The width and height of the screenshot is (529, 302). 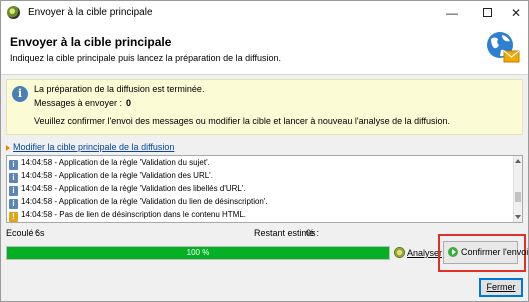 What do you see at coordinates (515, 13) in the screenshot?
I see `close-window-button: ✕` at bounding box center [515, 13].